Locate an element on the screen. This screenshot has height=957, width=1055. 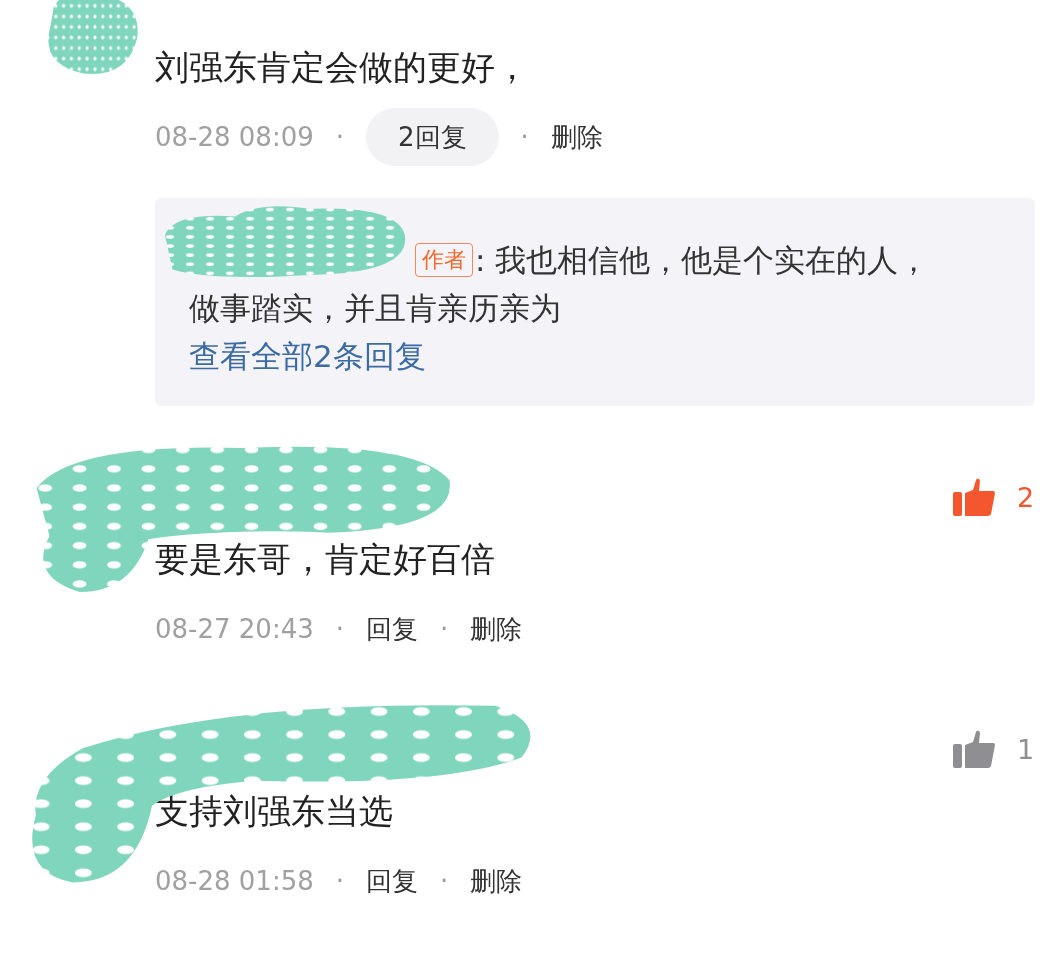
comment-time: 08-27 20:43 is located at coordinates (234, 629).